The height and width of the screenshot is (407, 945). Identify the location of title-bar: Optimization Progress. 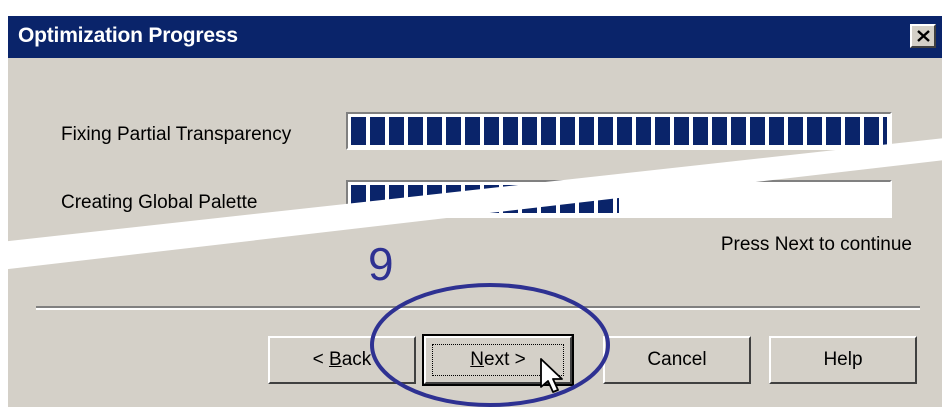
(475, 37).